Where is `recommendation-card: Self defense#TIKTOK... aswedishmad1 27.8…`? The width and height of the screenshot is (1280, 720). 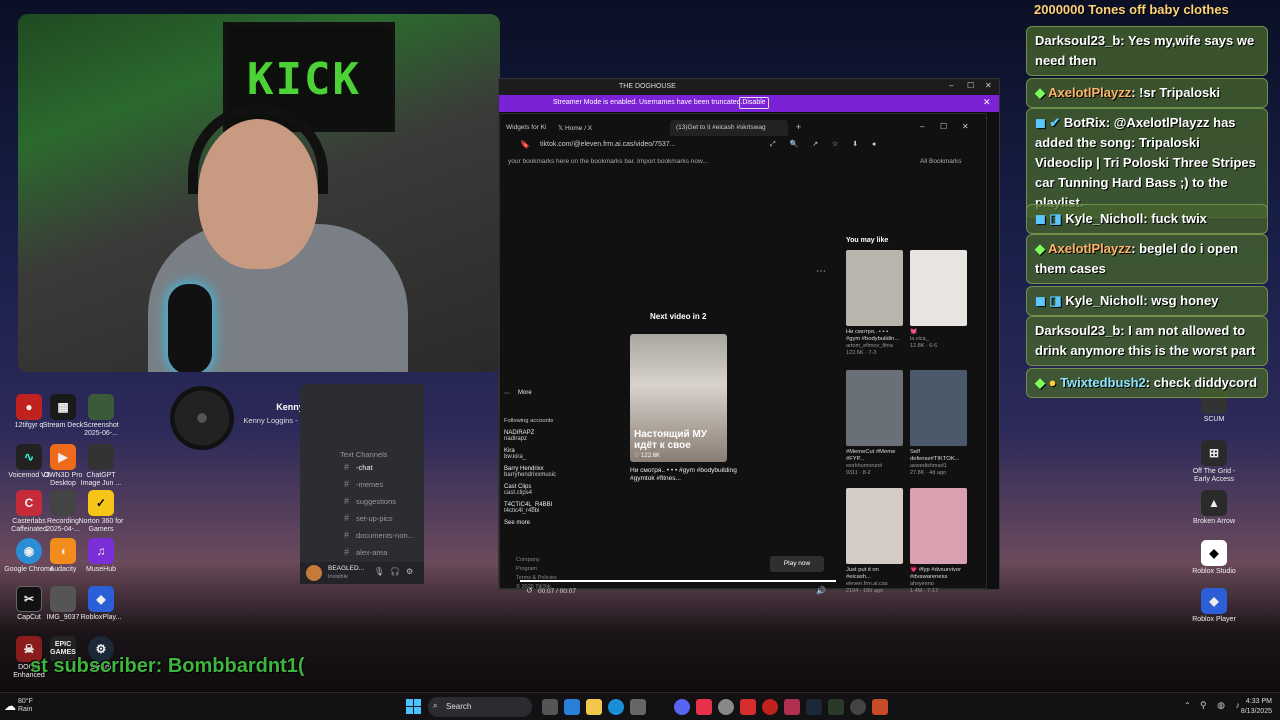 recommendation-card: Self defense#TIKTOK... aswedishmad1 27.8… is located at coordinates (938, 423).